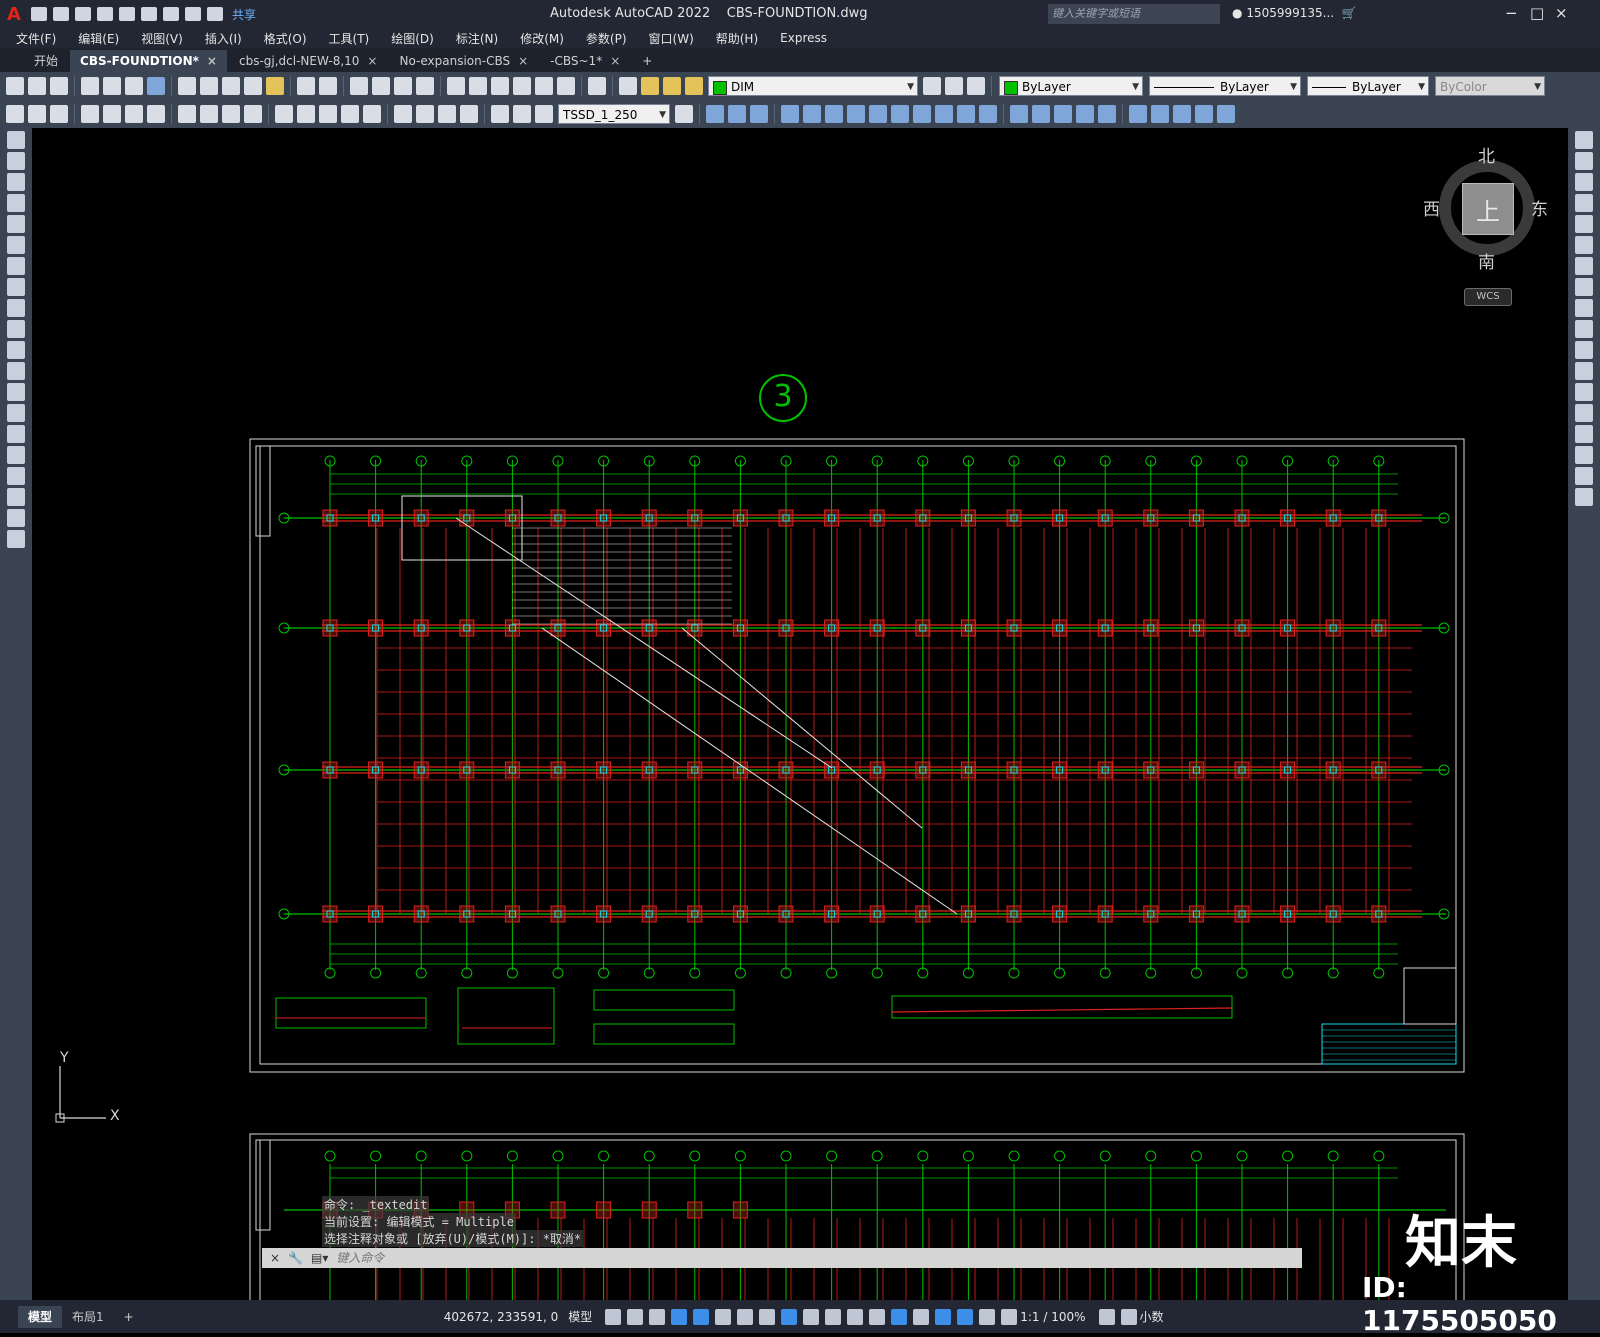 The image size is (1600, 1337). Describe the element at coordinates (1584, 161) in the screenshot. I see `copy-object-icon` at that location.